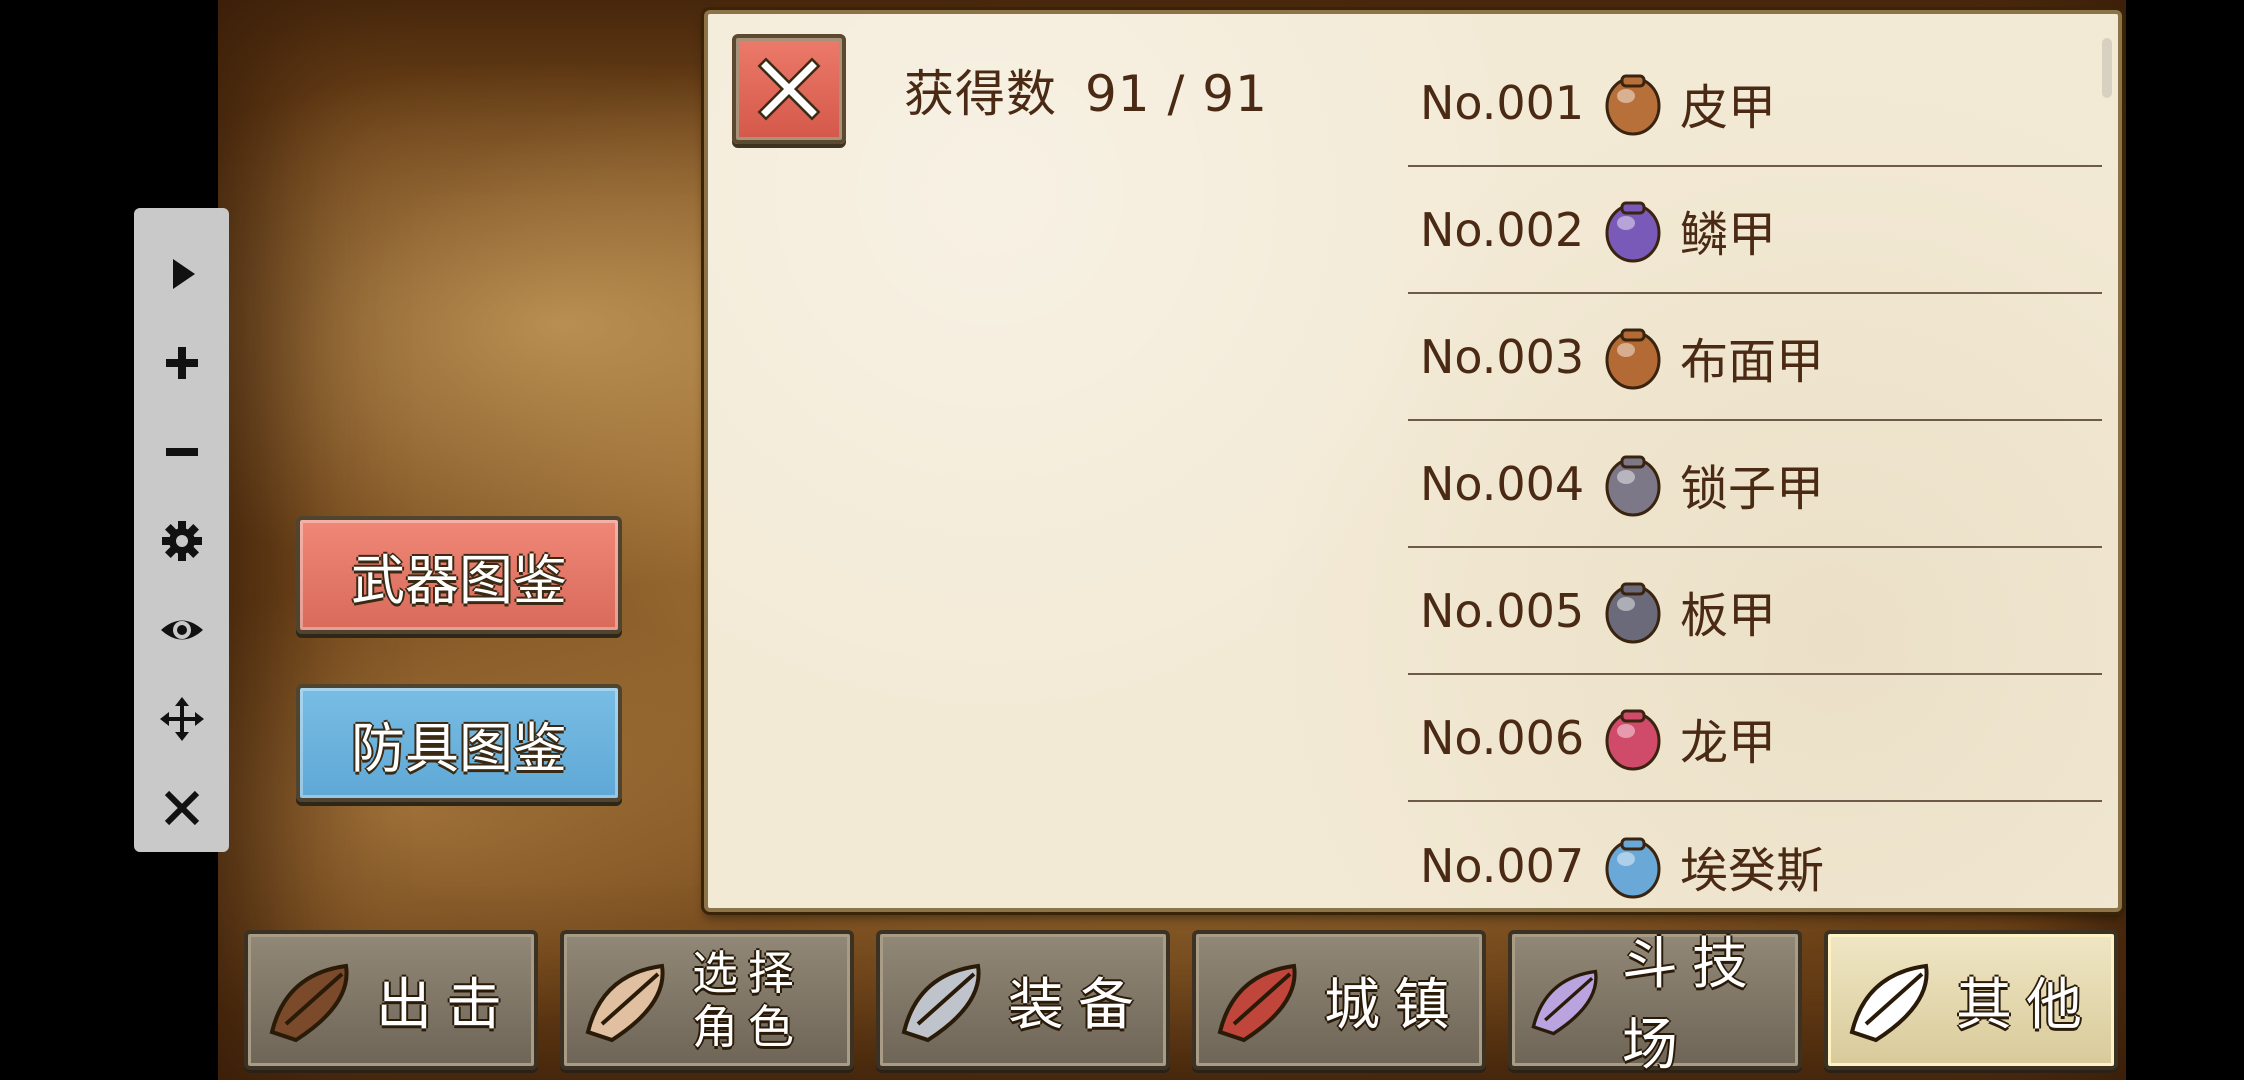  Describe the element at coordinates (1752, 361) in the screenshot. I see `item-name: 布面甲` at that location.